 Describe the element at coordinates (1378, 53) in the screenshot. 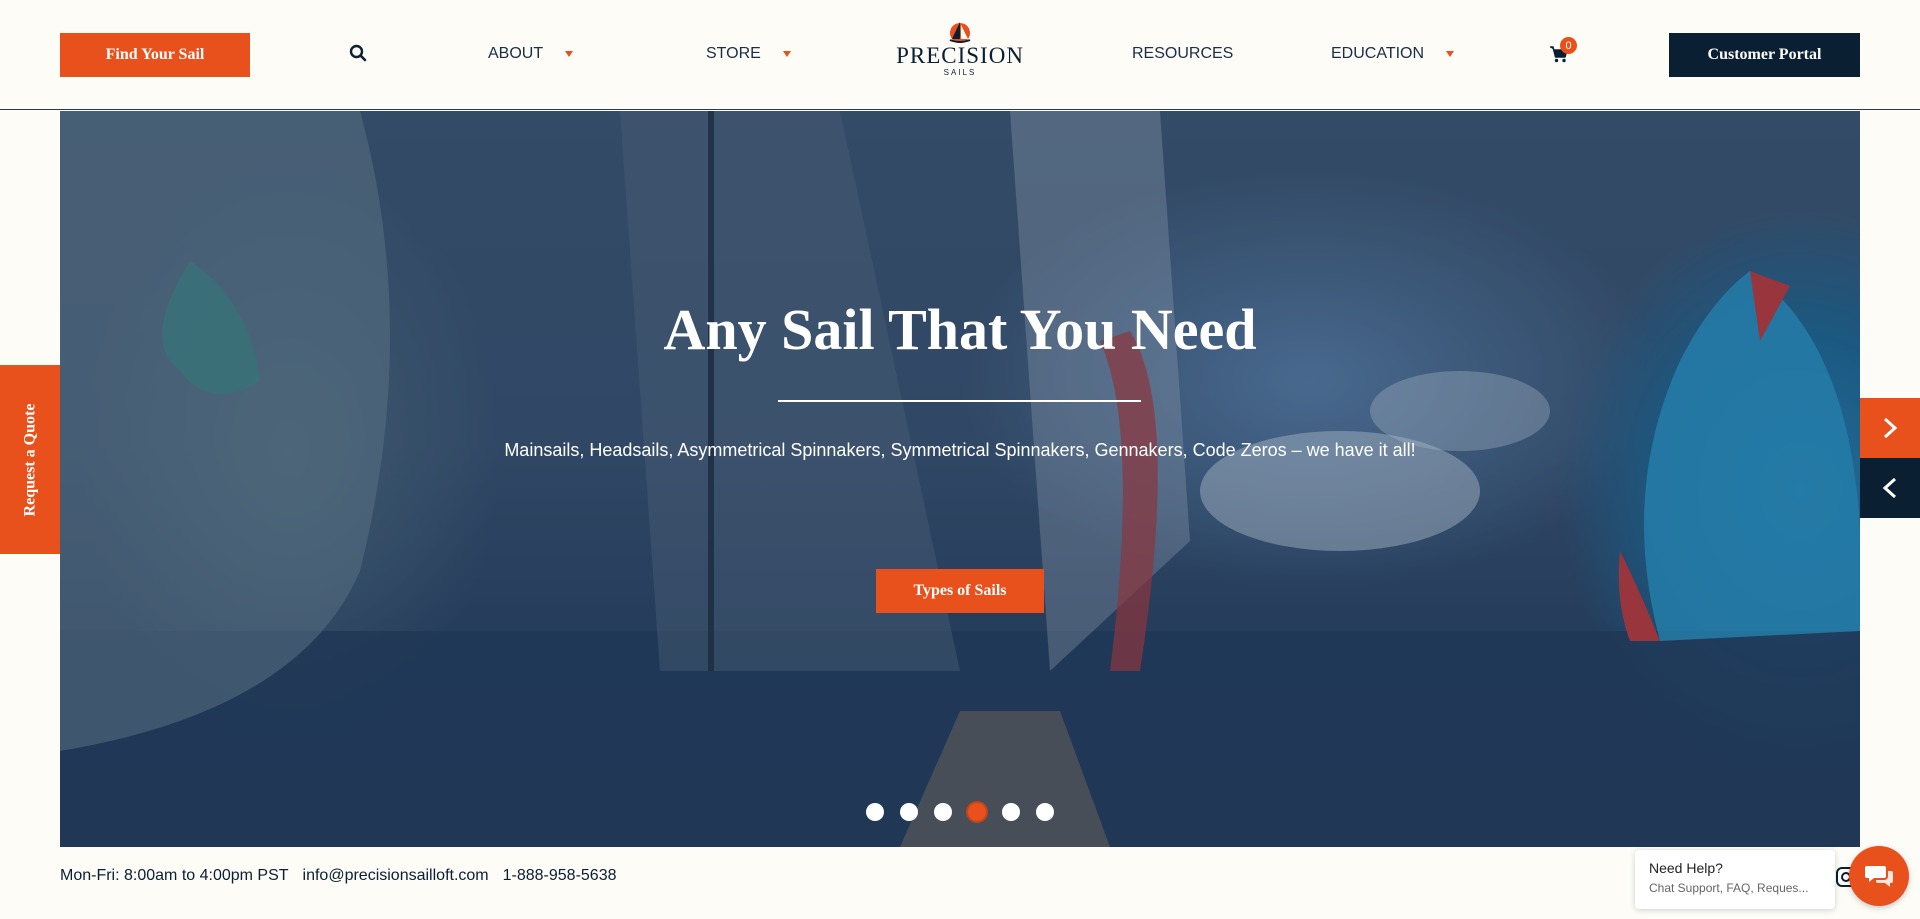

I see `nav-education-label: EDUCATION` at that location.